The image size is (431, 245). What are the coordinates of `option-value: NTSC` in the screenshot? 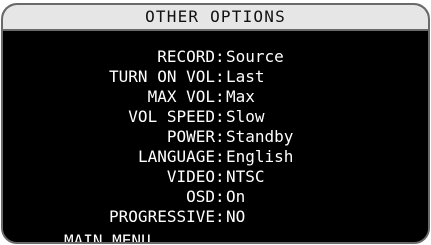 It's located at (245, 176).